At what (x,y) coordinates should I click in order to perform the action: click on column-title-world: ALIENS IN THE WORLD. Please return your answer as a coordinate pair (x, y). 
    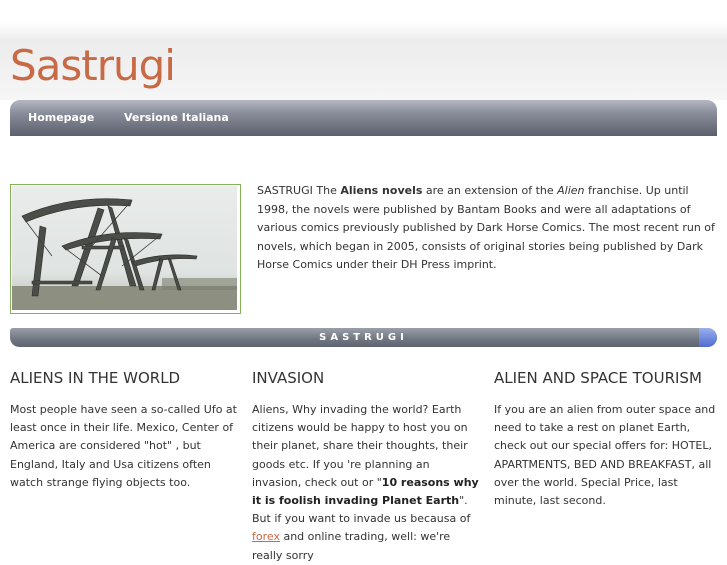
    Looking at the image, I should click on (95, 378).